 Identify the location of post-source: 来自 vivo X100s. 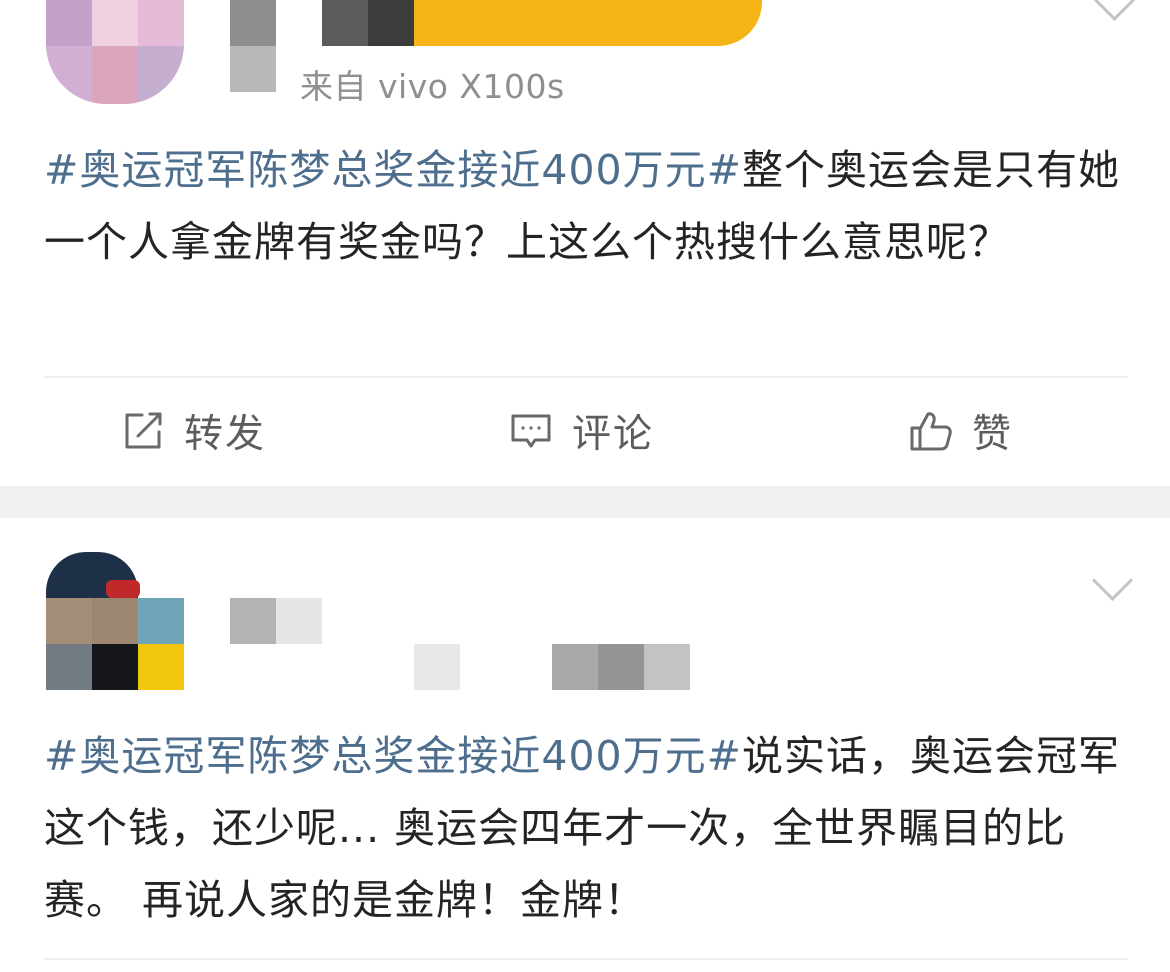
(432, 86).